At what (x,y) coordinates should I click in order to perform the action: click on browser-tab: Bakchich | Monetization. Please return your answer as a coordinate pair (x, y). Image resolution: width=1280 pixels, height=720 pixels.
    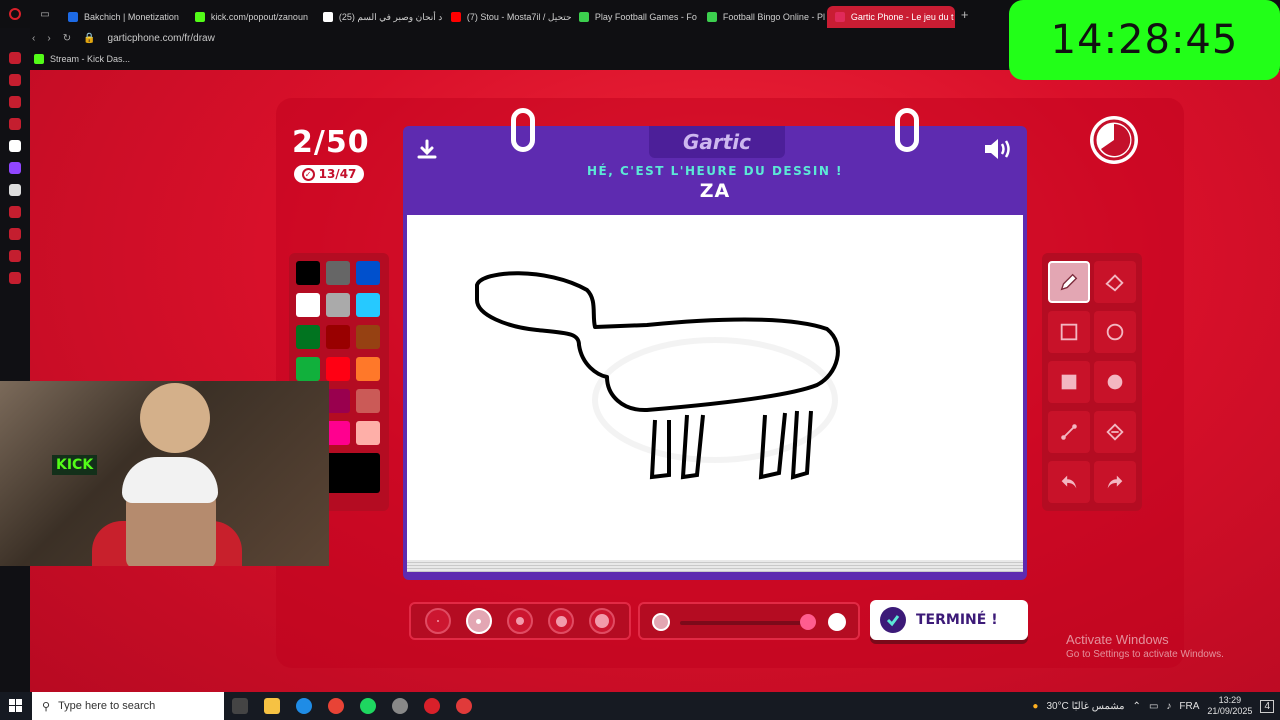
    Looking at the image, I should click on (123, 17).